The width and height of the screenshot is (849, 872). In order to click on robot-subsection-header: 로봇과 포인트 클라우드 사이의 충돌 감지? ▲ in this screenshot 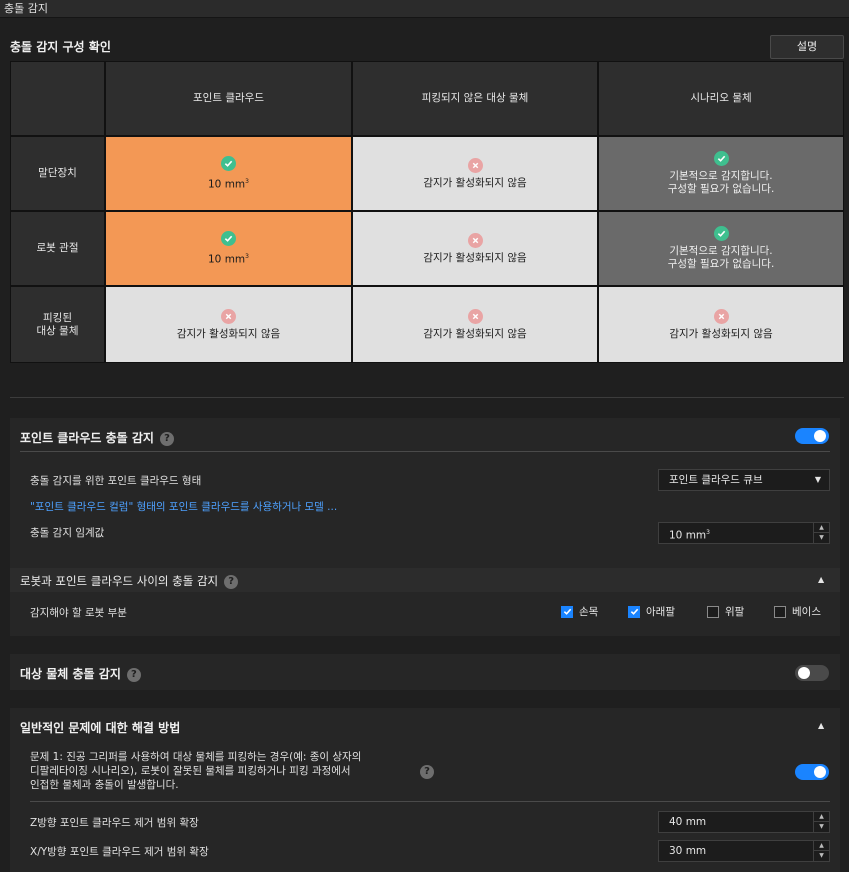, I will do `click(425, 580)`.